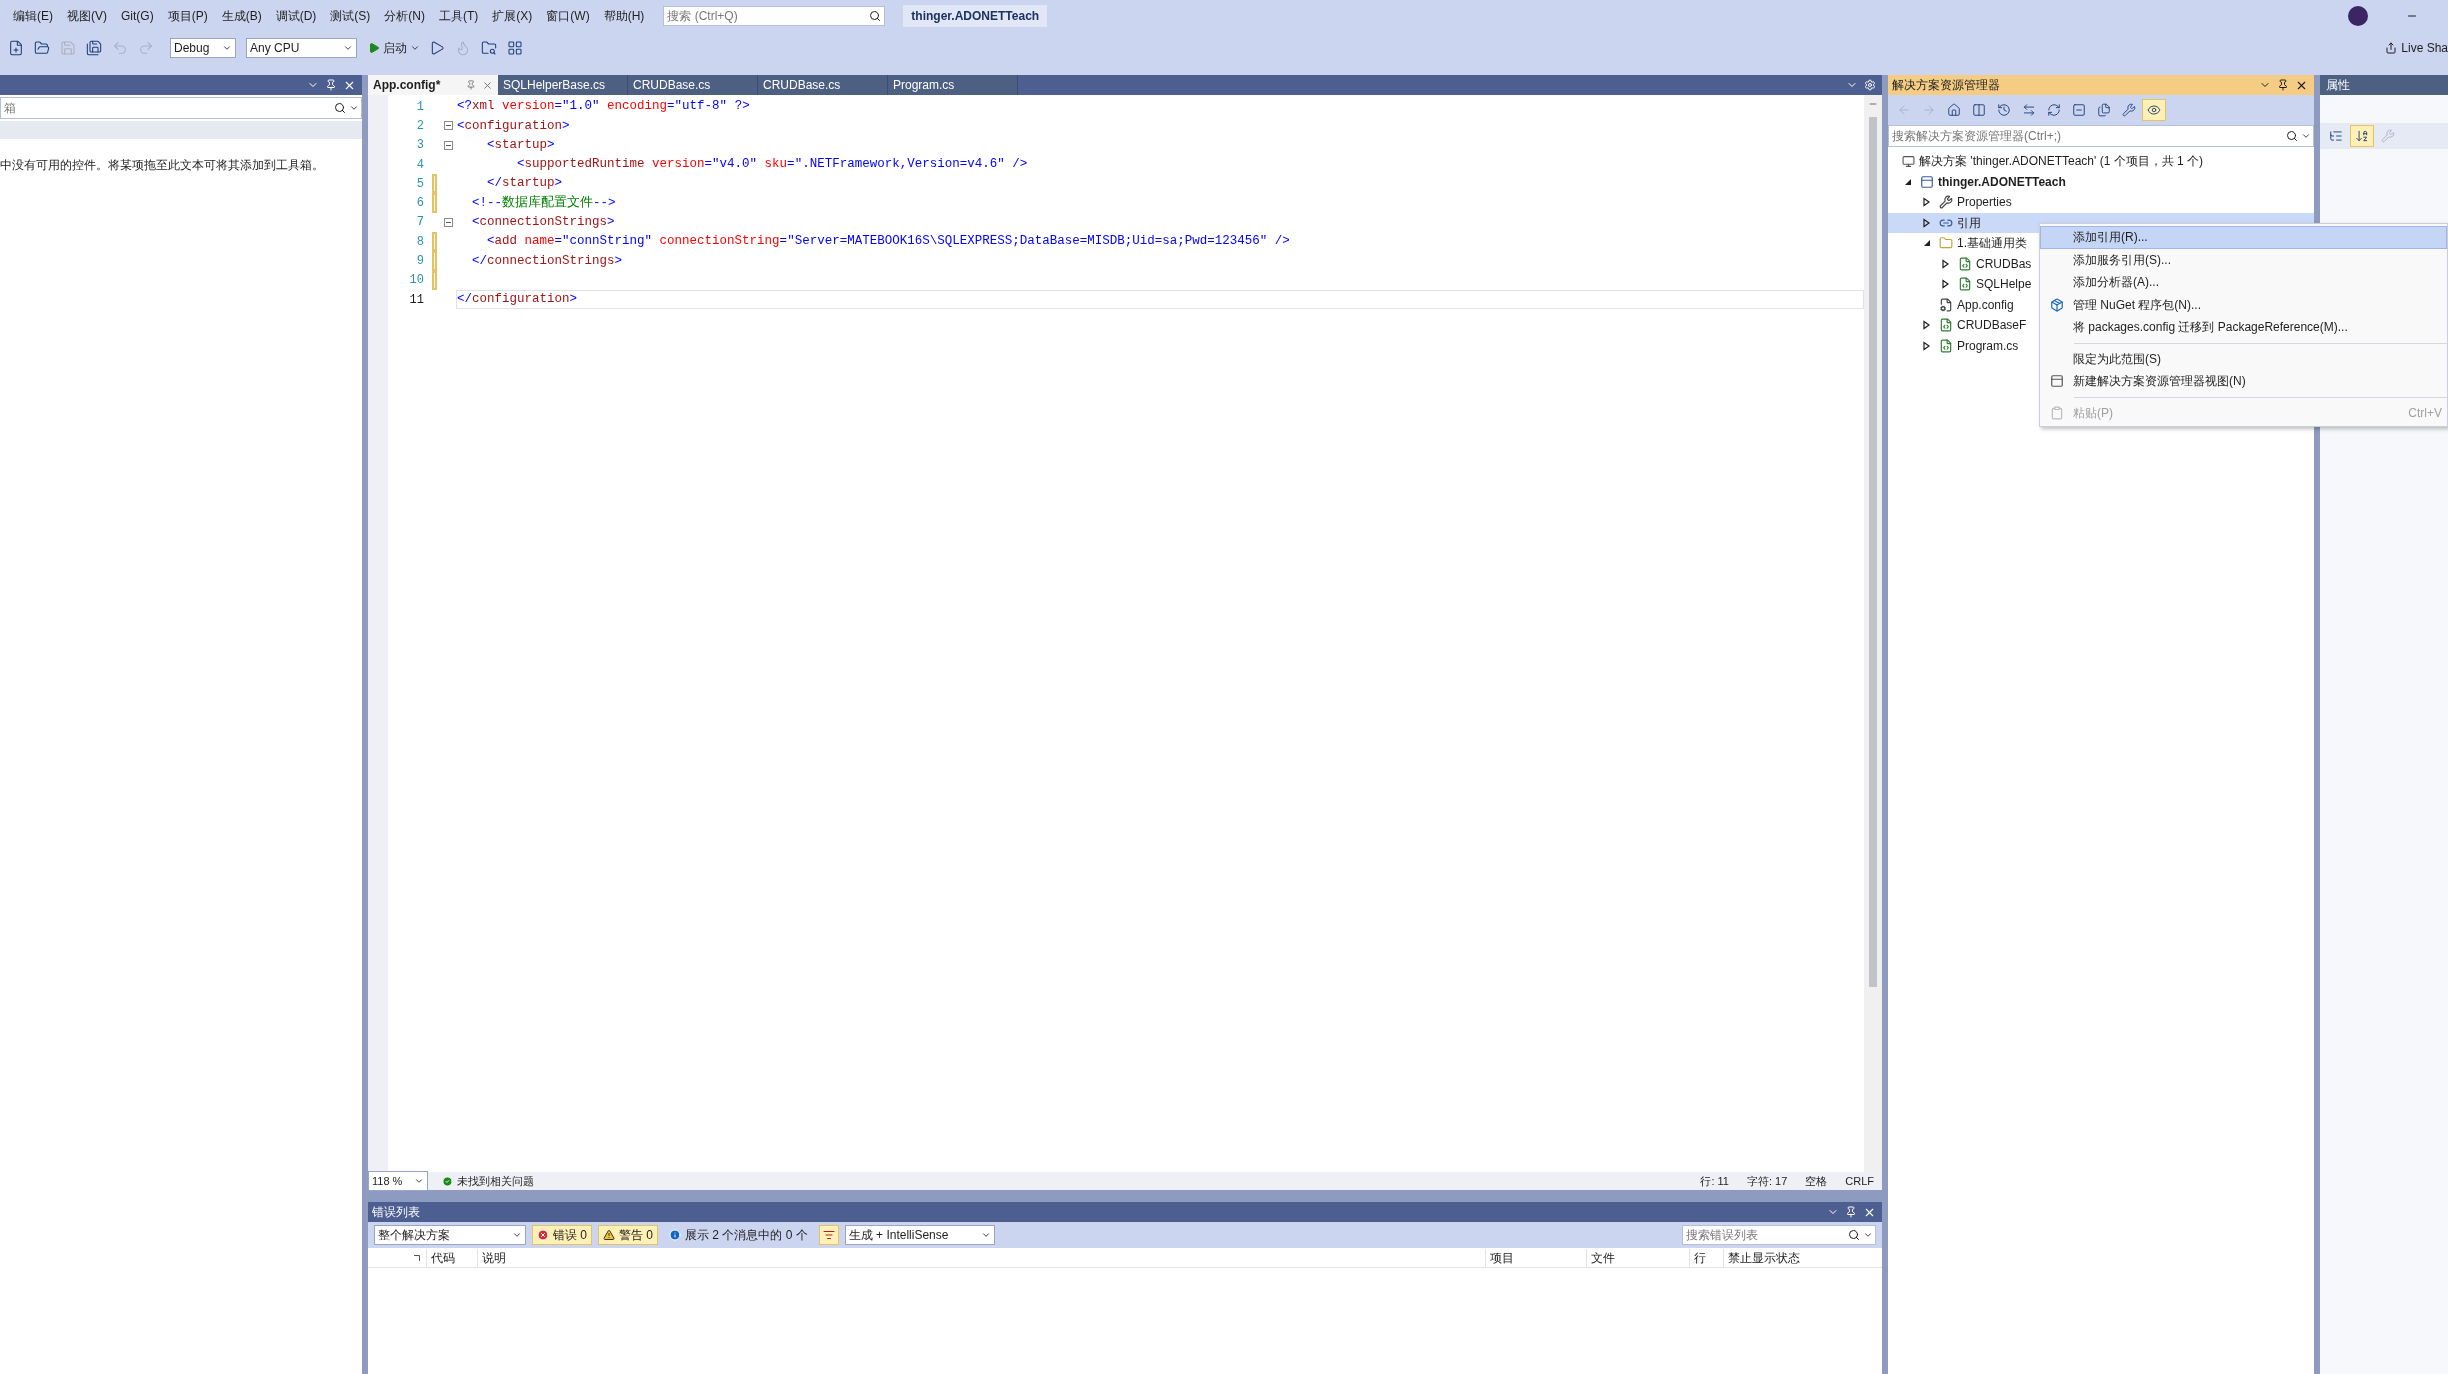 Image resolution: width=2448 pixels, height=1374 pixels. Describe the element at coordinates (1816, 1181) in the screenshot. I see `status-text: 空格` at that location.